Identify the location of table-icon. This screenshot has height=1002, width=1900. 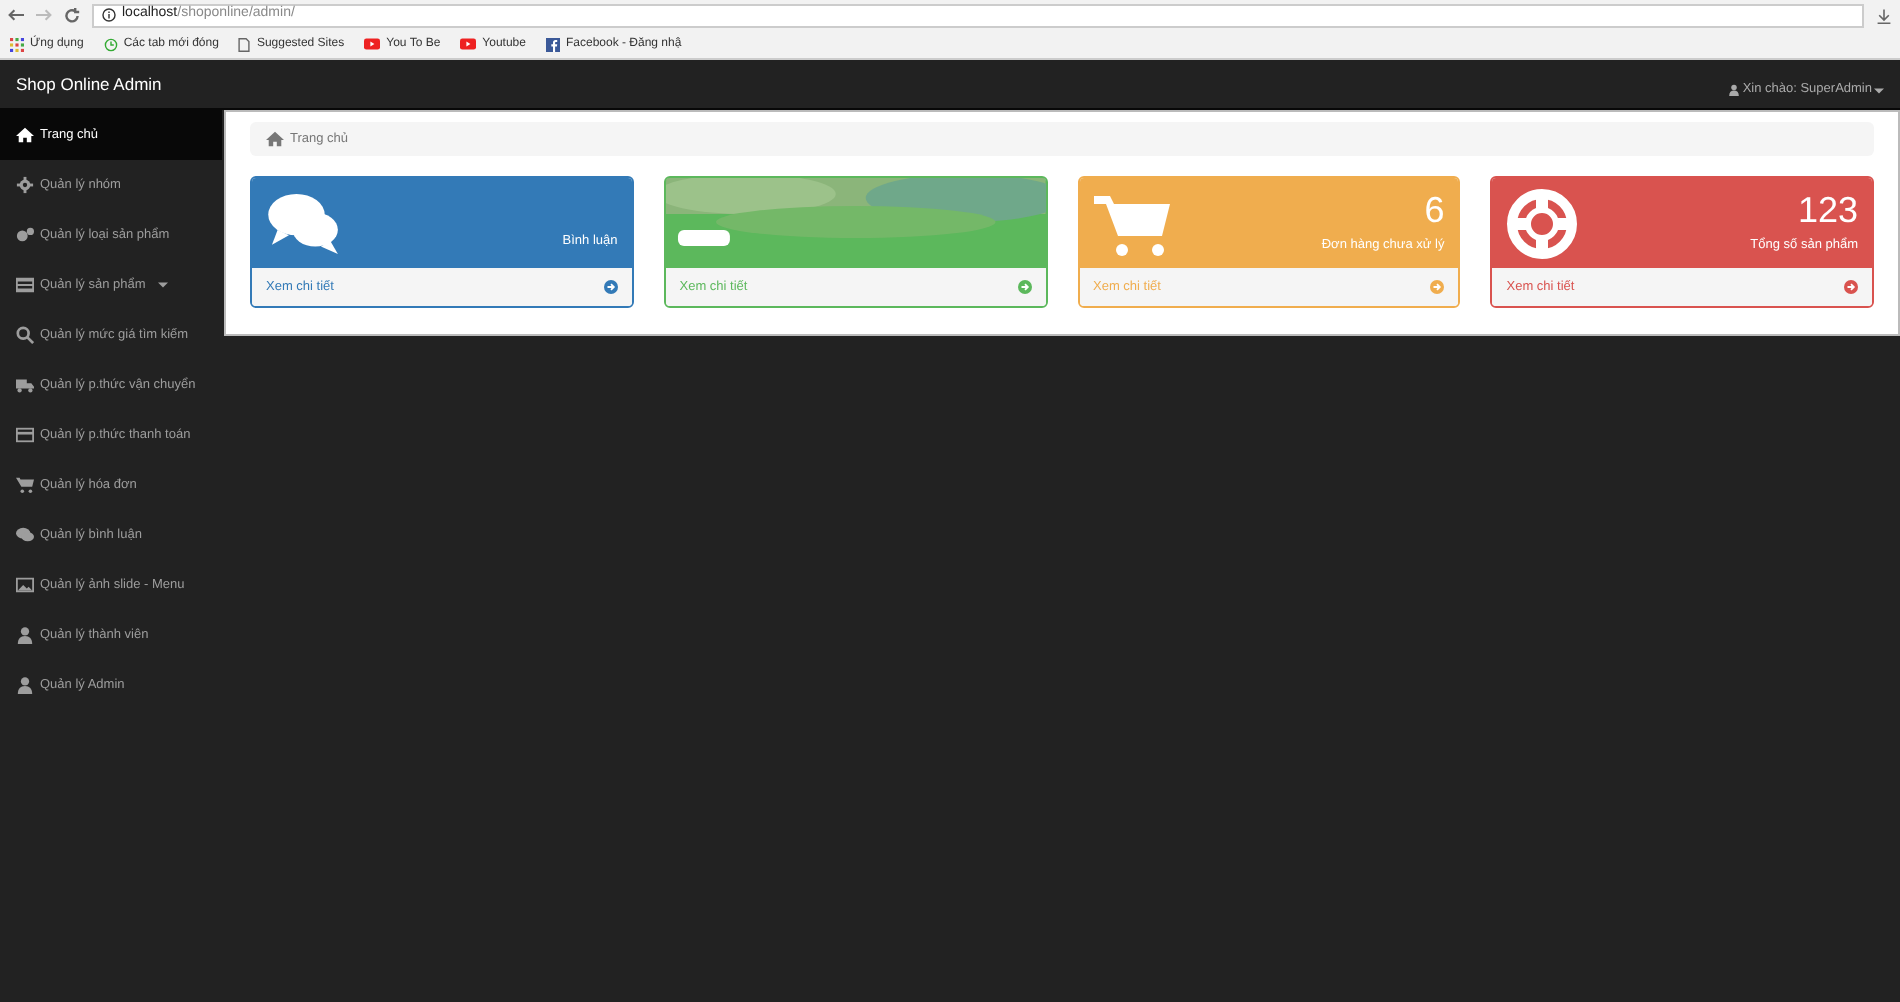
(25, 285).